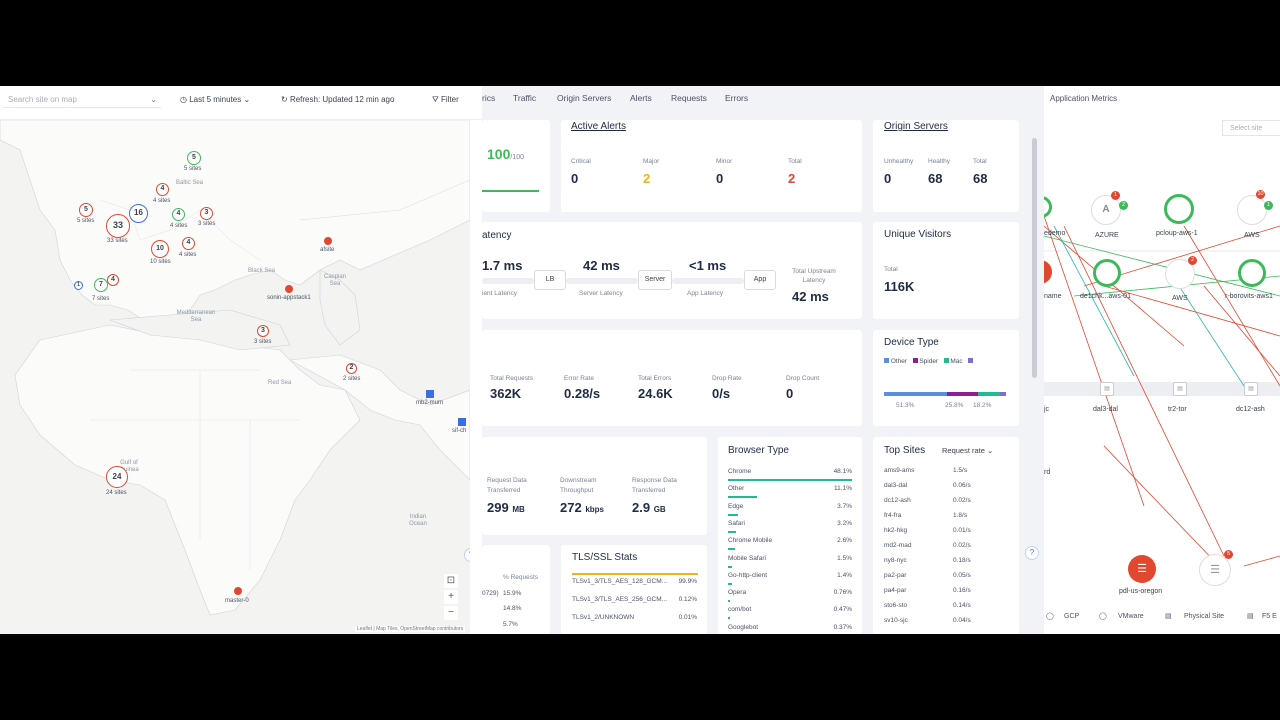 Image resolution: width=1280 pixels, height=720 pixels. What do you see at coordinates (897, 500) in the screenshot?
I see `top-site-name: dc12-ash` at bounding box center [897, 500].